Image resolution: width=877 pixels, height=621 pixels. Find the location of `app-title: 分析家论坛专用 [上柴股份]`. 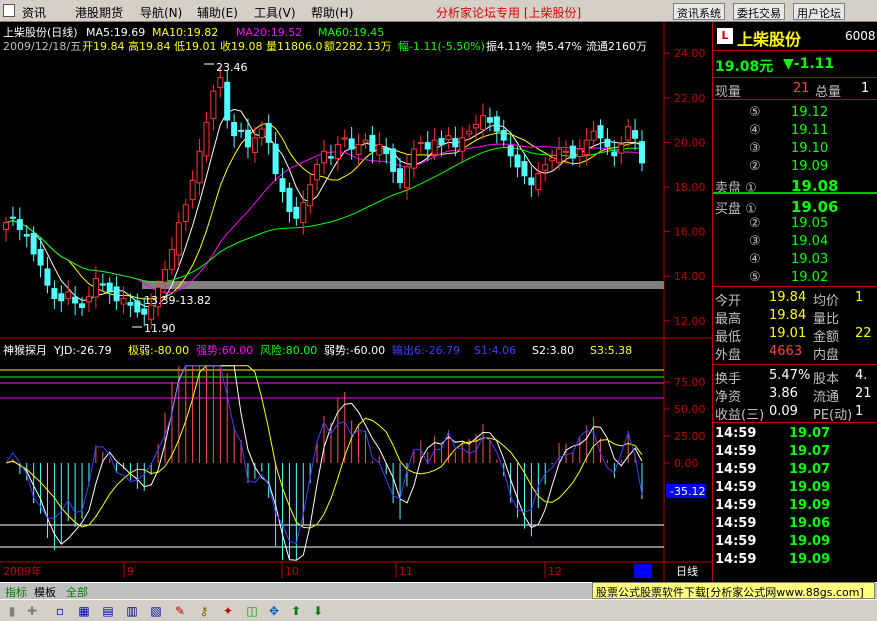

app-title: 分析家论坛专用 [上柴股份] is located at coordinates (509, 13).